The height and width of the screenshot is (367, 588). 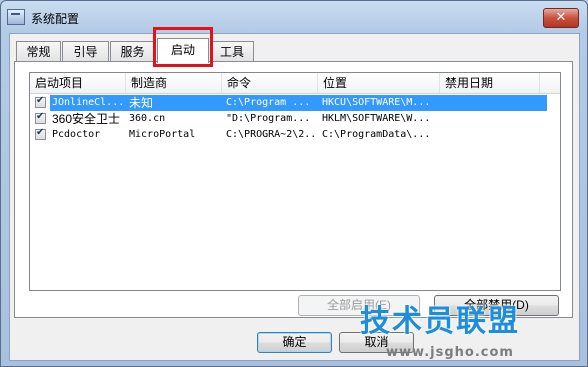 What do you see at coordinates (294, 17) in the screenshot?
I see `title-bar: 系统配置 ✕` at bounding box center [294, 17].